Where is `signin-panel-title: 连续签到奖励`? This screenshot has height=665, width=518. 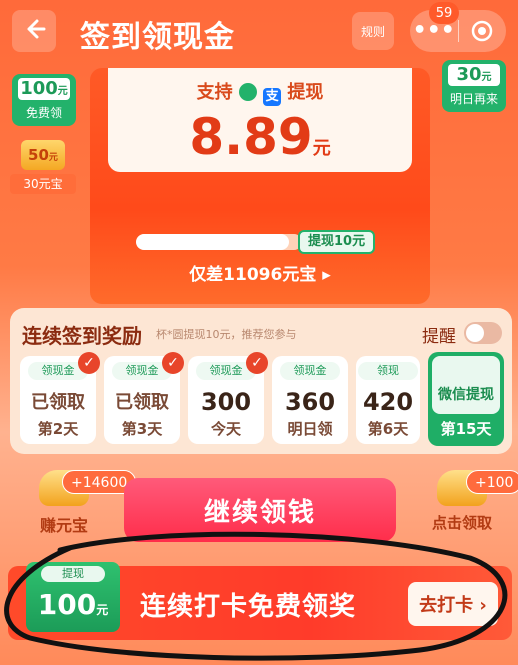 signin-panel-title: 连续签到奖励 is located at coordinates (82, 336).